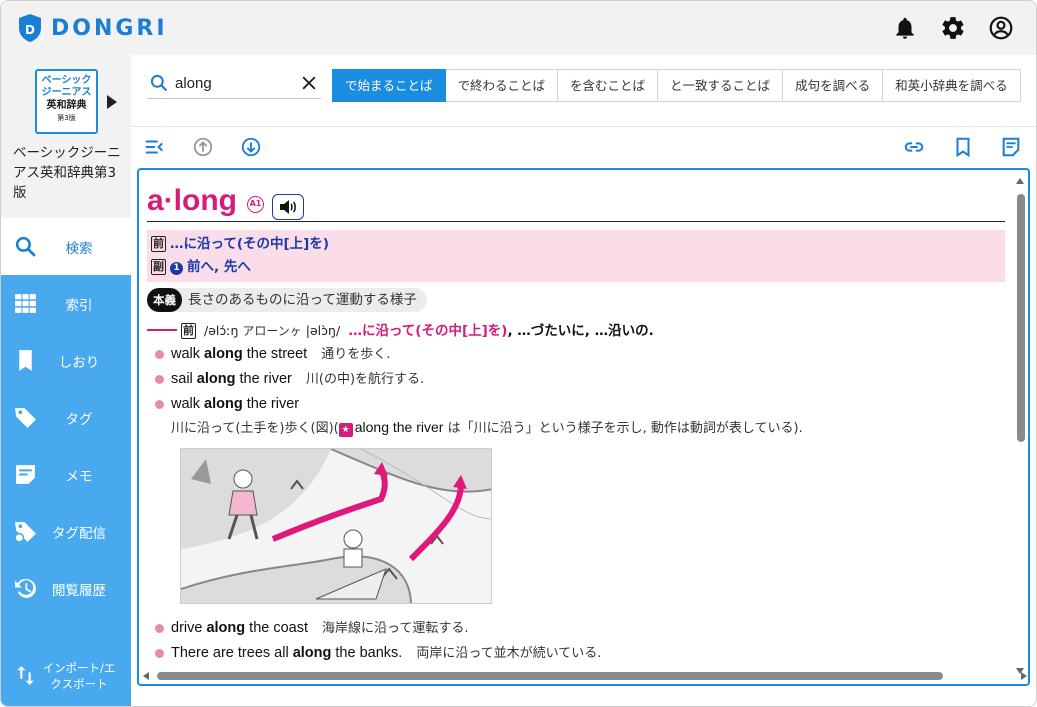  I want to click on example-translation: 通りを歩く., so click(356, 354).